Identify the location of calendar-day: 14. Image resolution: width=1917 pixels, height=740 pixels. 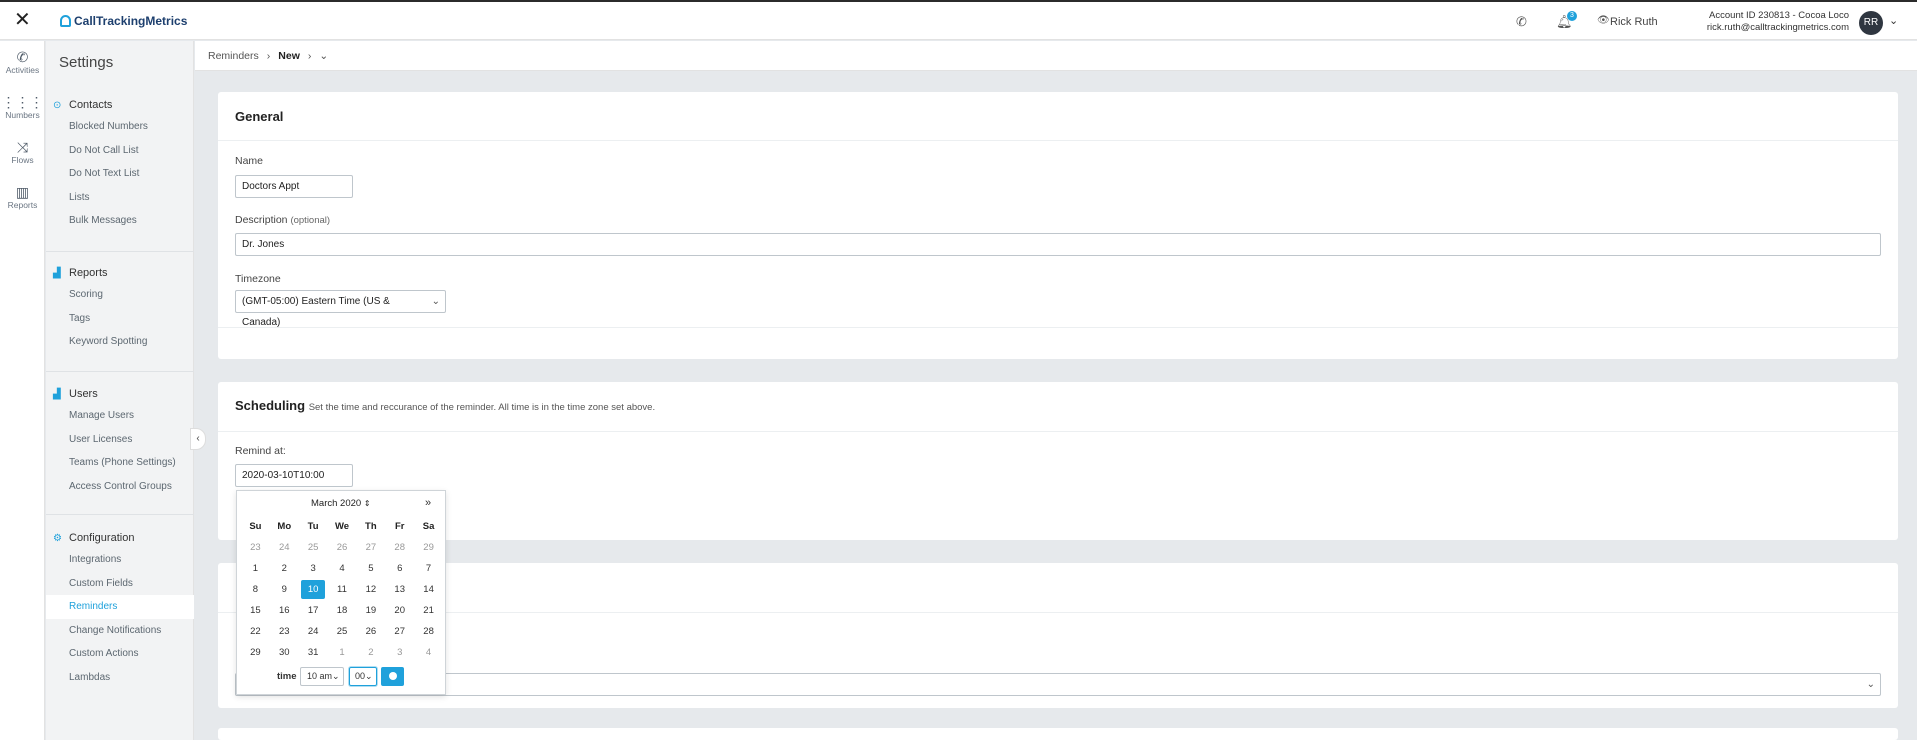
(428, 590).